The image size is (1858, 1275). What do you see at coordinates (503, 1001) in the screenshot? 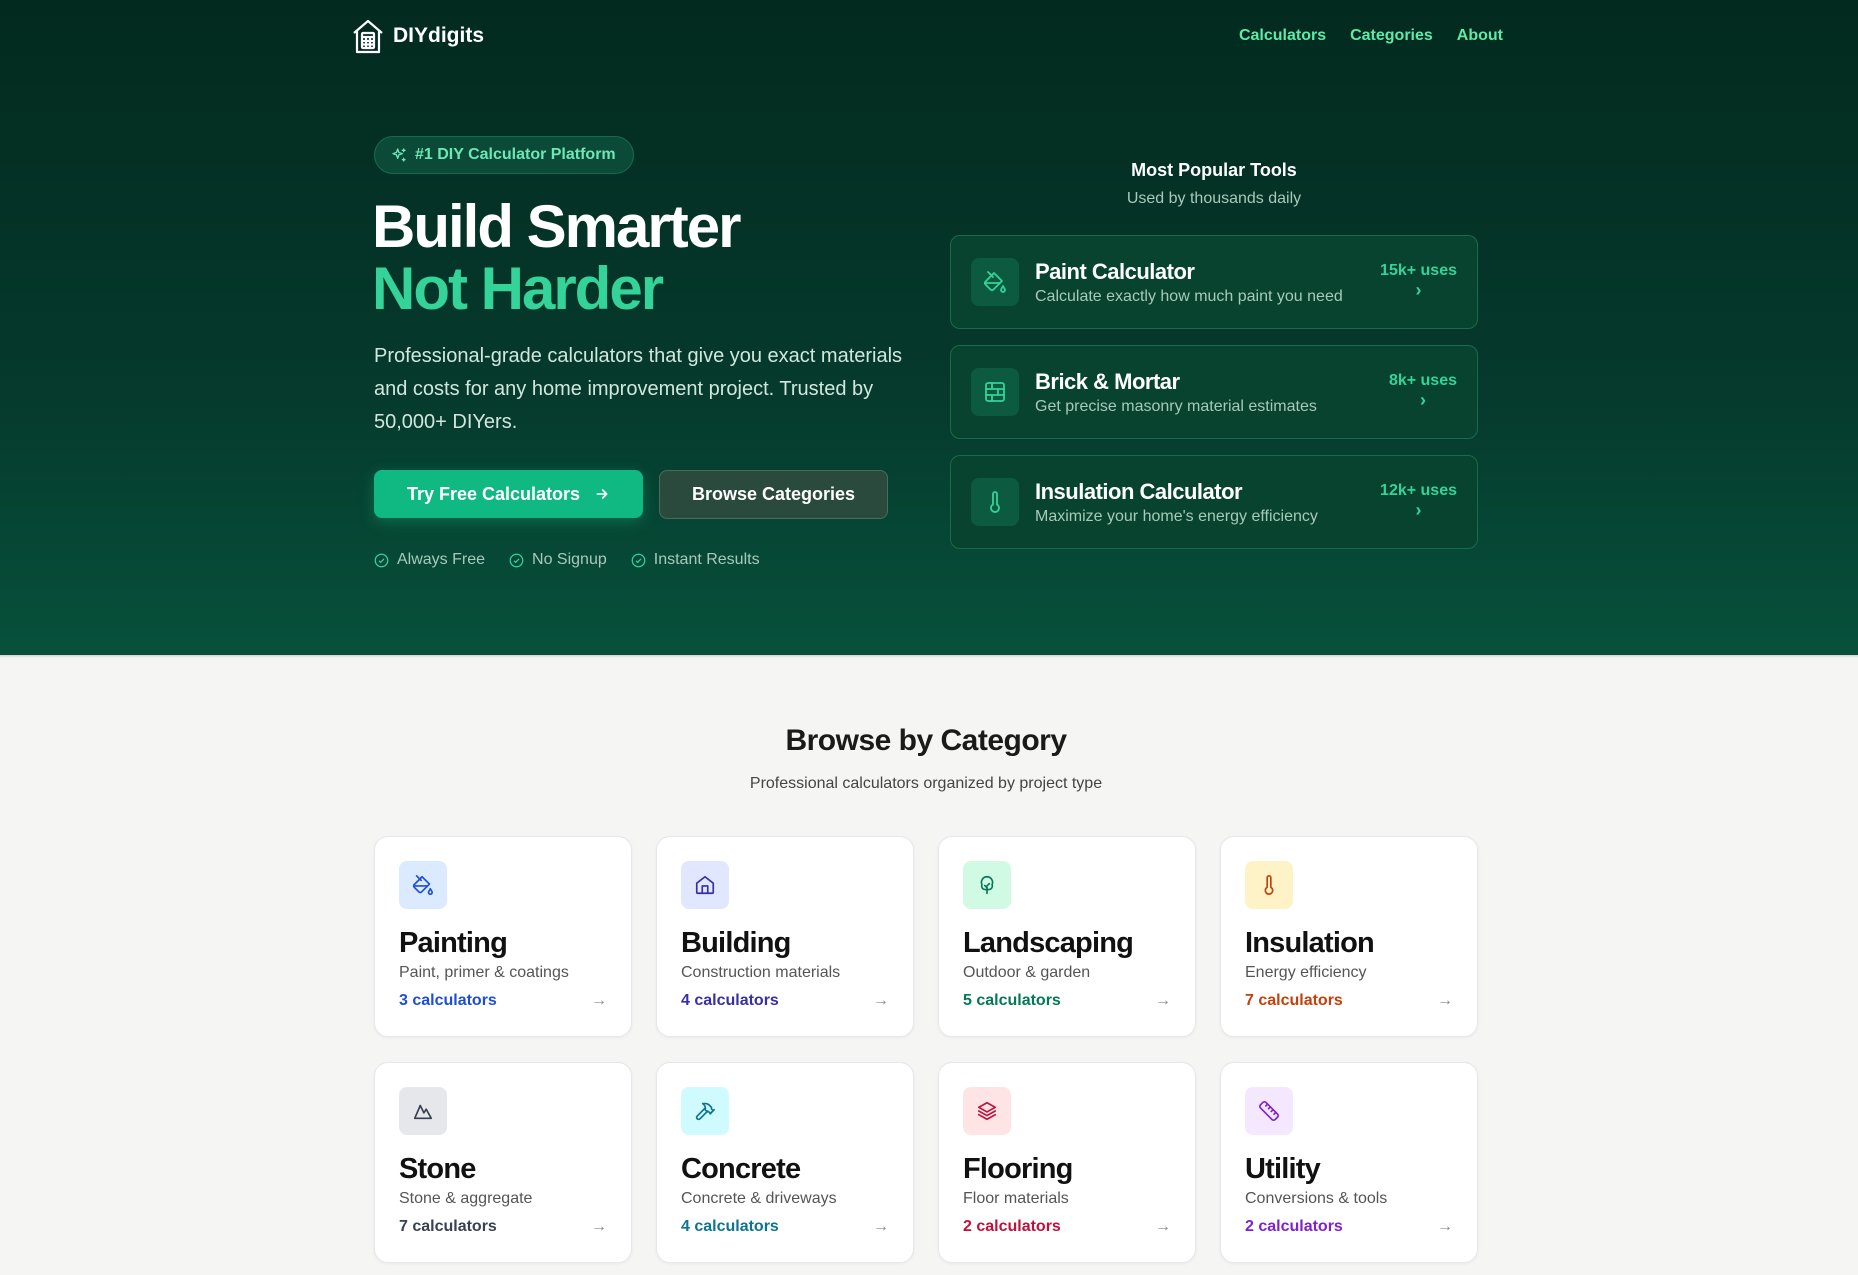
I see `category-footer: 3 calculators →` at bounding box center [503, 1001].